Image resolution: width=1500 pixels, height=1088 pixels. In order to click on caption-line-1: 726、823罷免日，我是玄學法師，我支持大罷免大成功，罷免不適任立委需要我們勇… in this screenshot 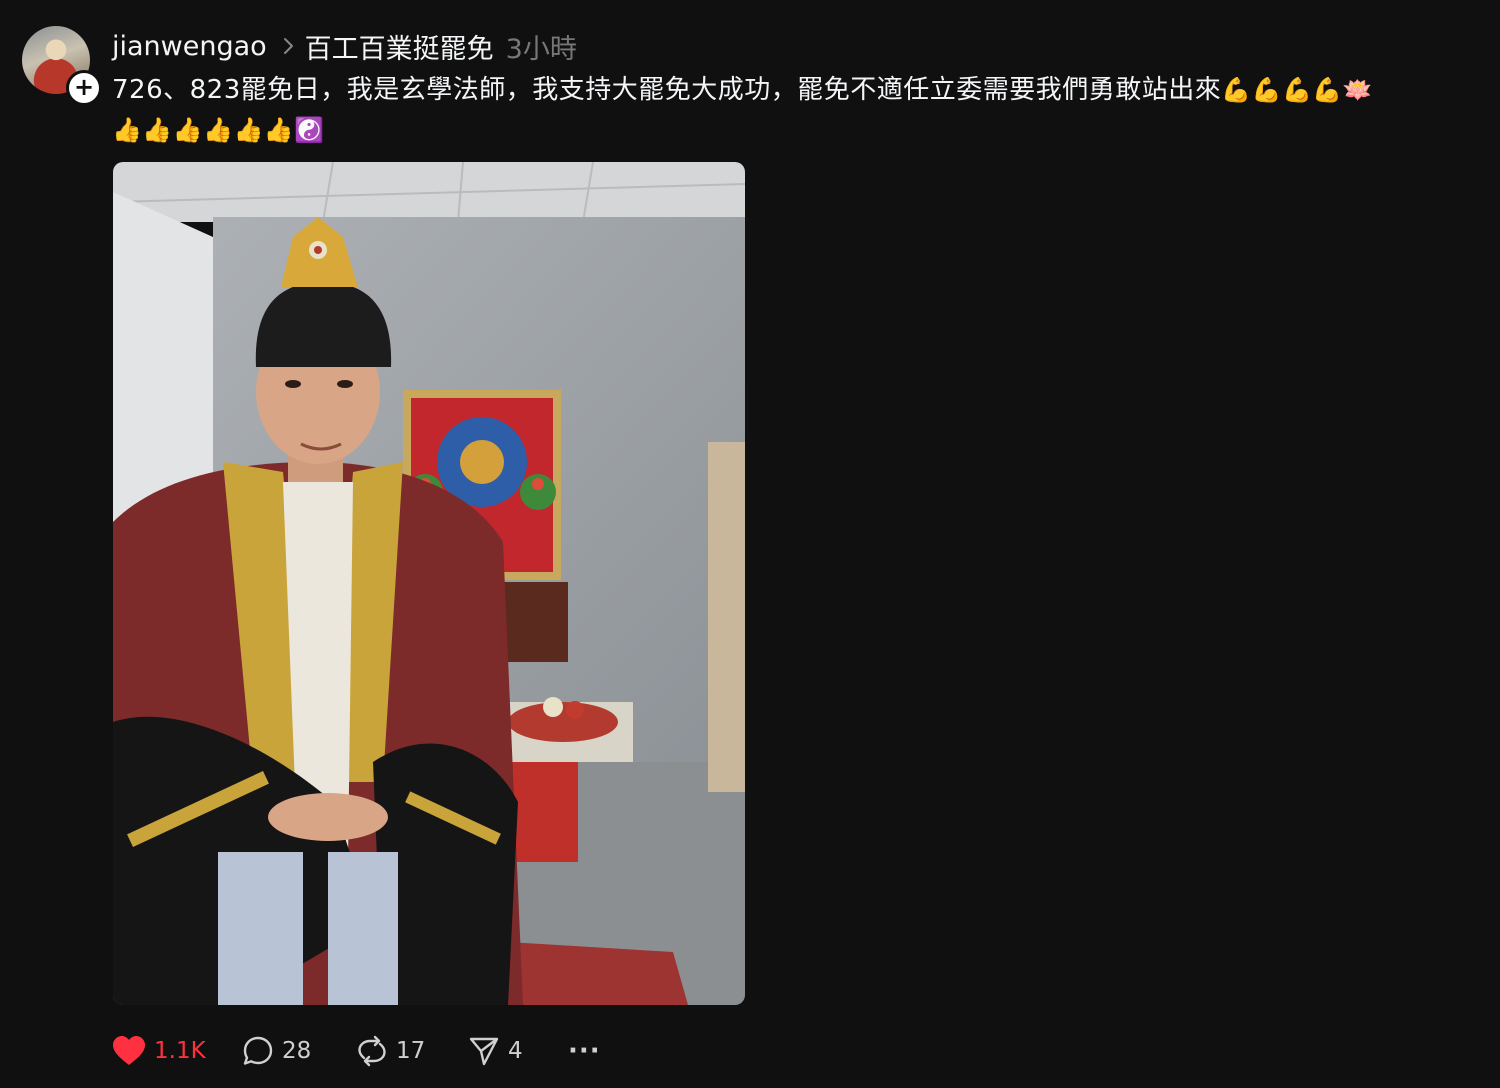, I will do `click(792, 90)`.